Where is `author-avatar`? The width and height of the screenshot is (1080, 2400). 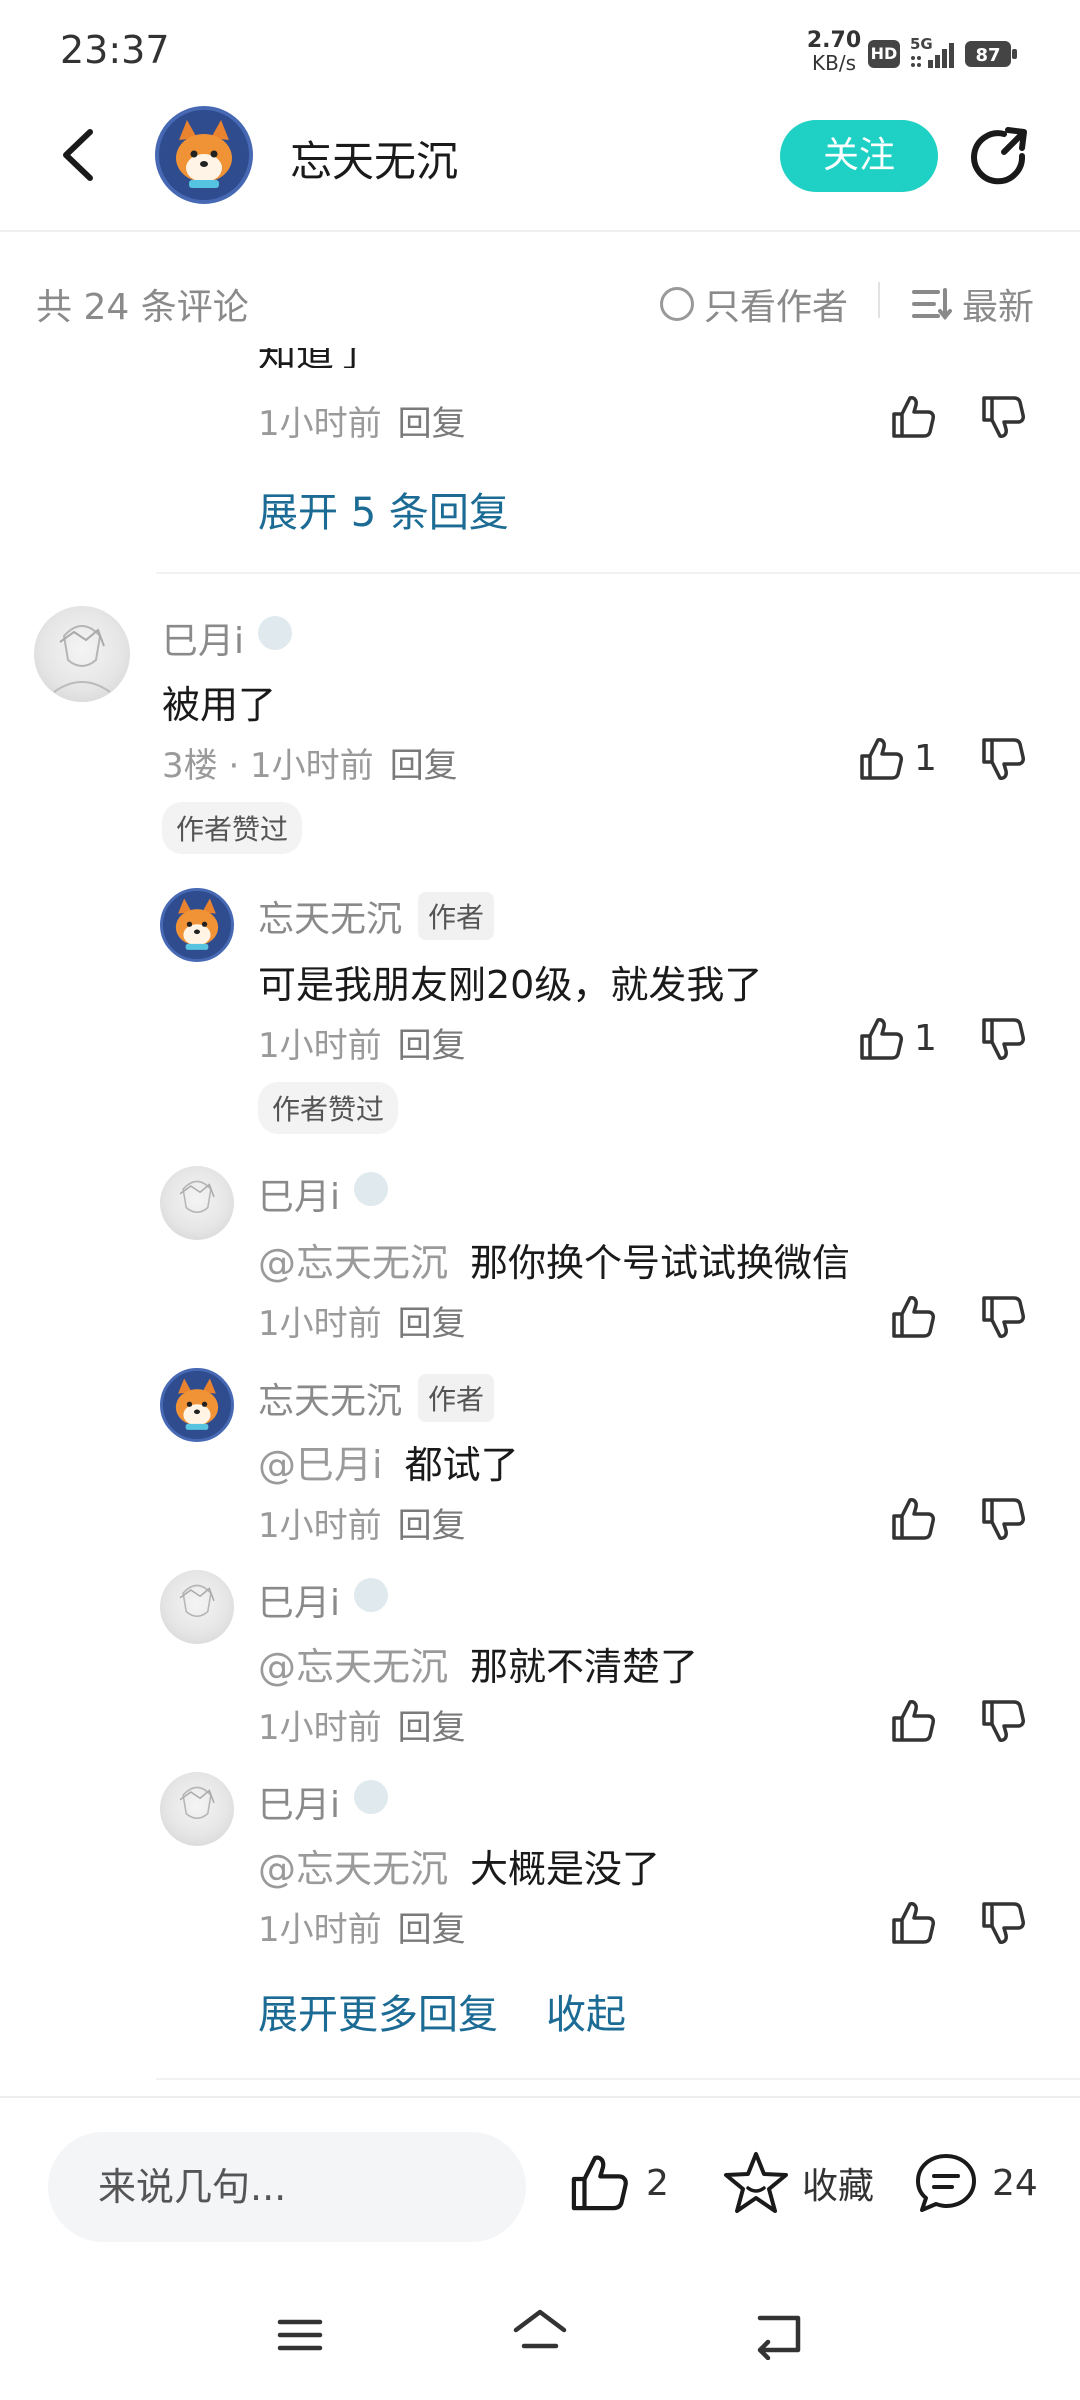
author-avatar is located at coordinates (204, 155).